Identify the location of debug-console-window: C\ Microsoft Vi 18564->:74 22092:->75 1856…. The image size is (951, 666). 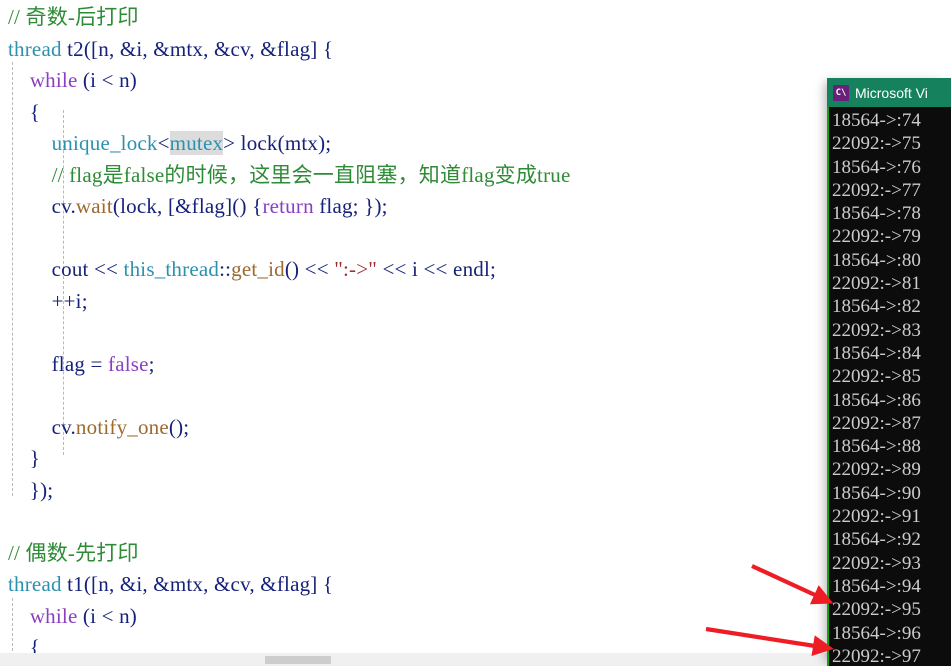
(889, 372).